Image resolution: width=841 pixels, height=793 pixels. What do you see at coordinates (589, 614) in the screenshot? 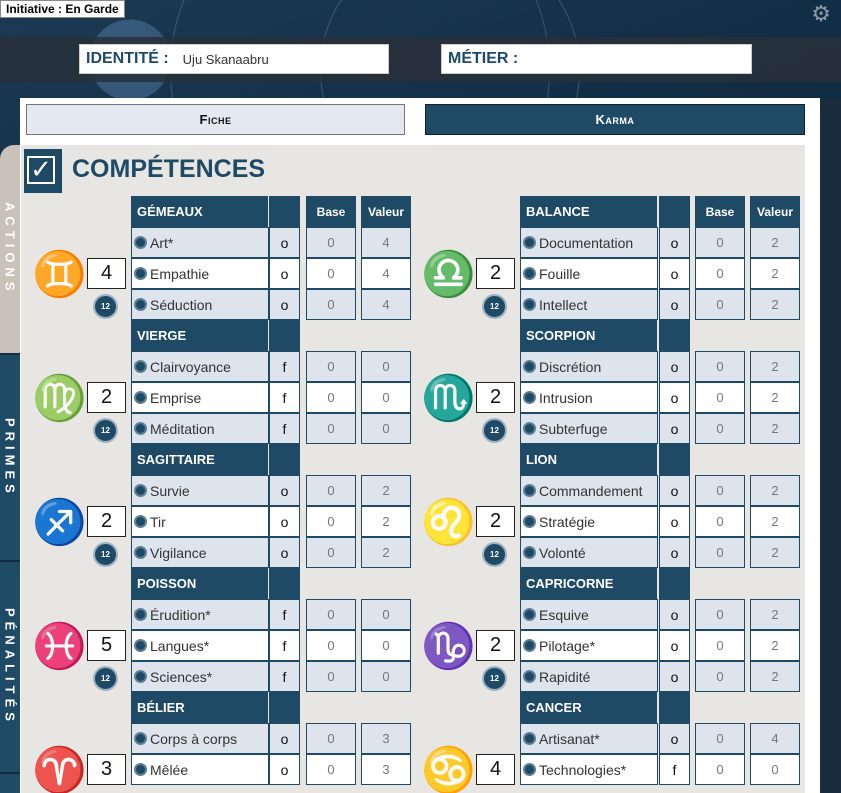
I see `skill-name-cell: Esquive` at bounding box center [589, 614].